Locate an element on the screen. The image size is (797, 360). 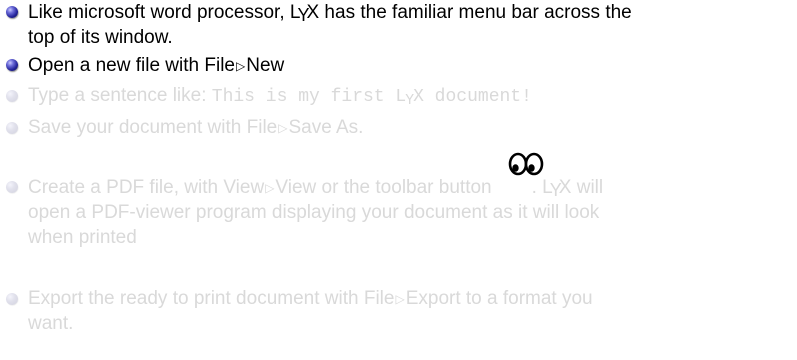
eyes-icon is located at coordinates (526, 163).